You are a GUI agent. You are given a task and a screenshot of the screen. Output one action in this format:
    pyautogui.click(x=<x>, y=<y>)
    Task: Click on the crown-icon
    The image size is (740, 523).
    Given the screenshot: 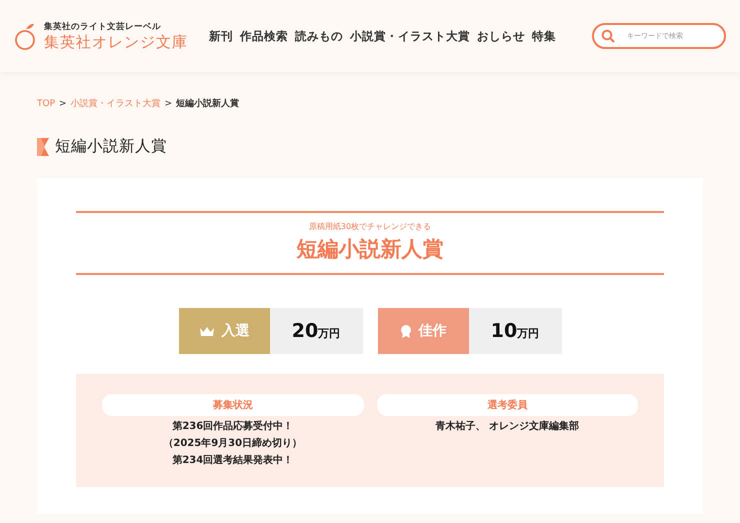 What is the action you would take?
    pyautogui.click(x=206, y=331)
    